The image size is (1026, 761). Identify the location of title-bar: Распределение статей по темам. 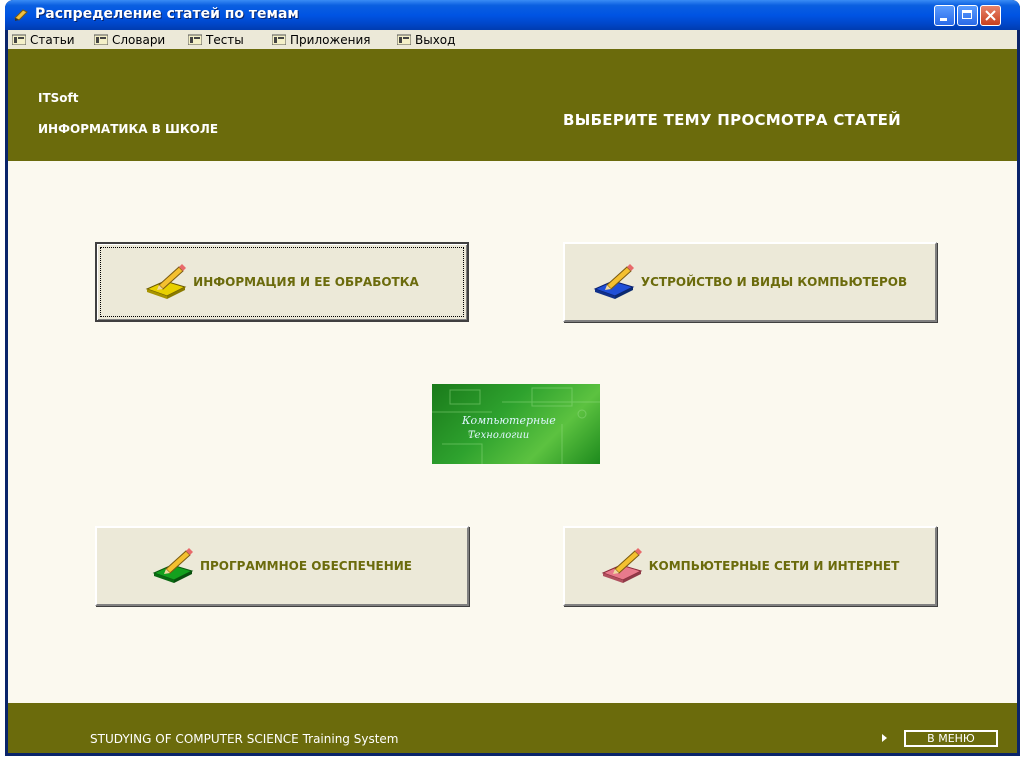
(512, 15).